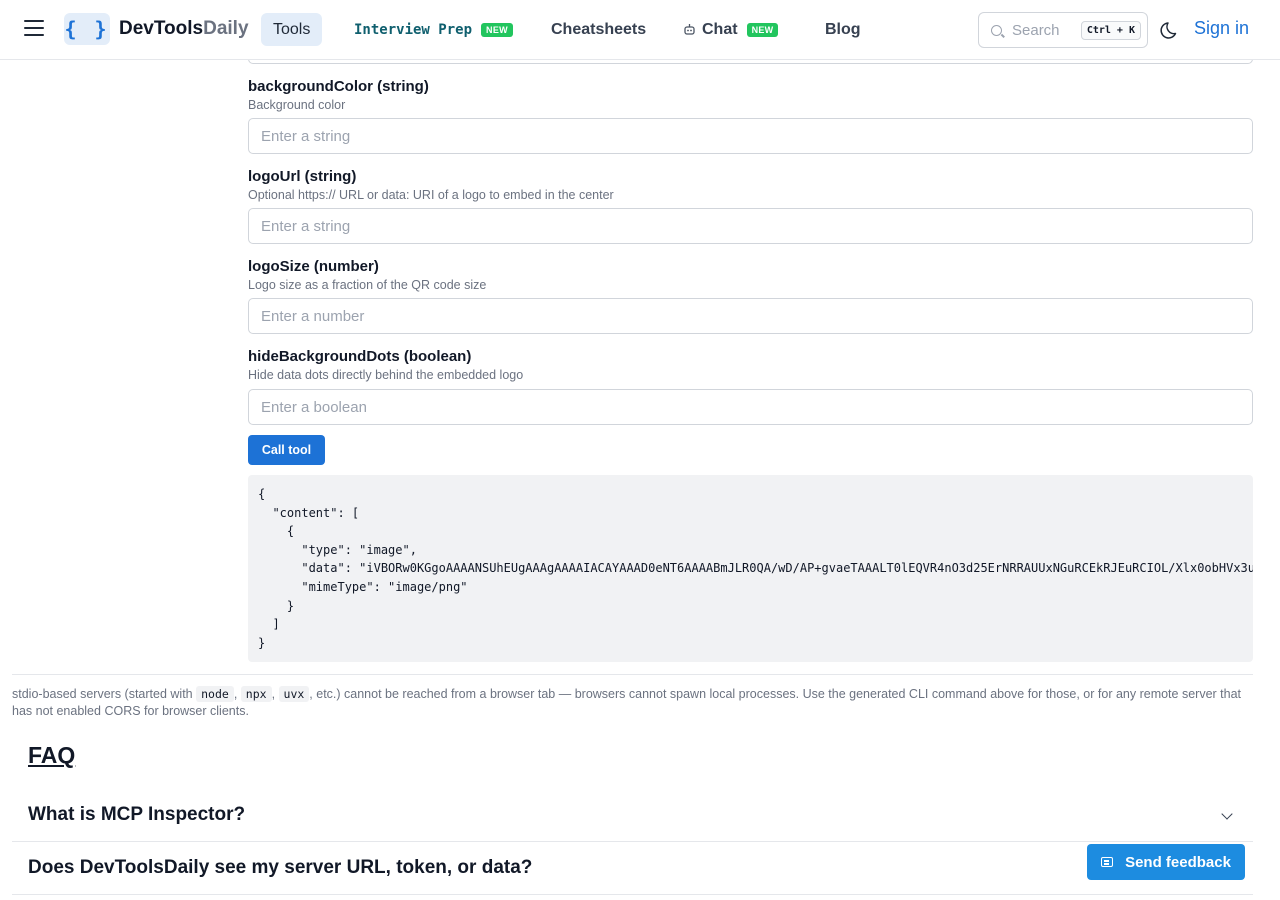  What do you see at coordinates (256, 694) in the screenshot?
I see `inline-code-npx: npx` at bounding box center [256, 694].